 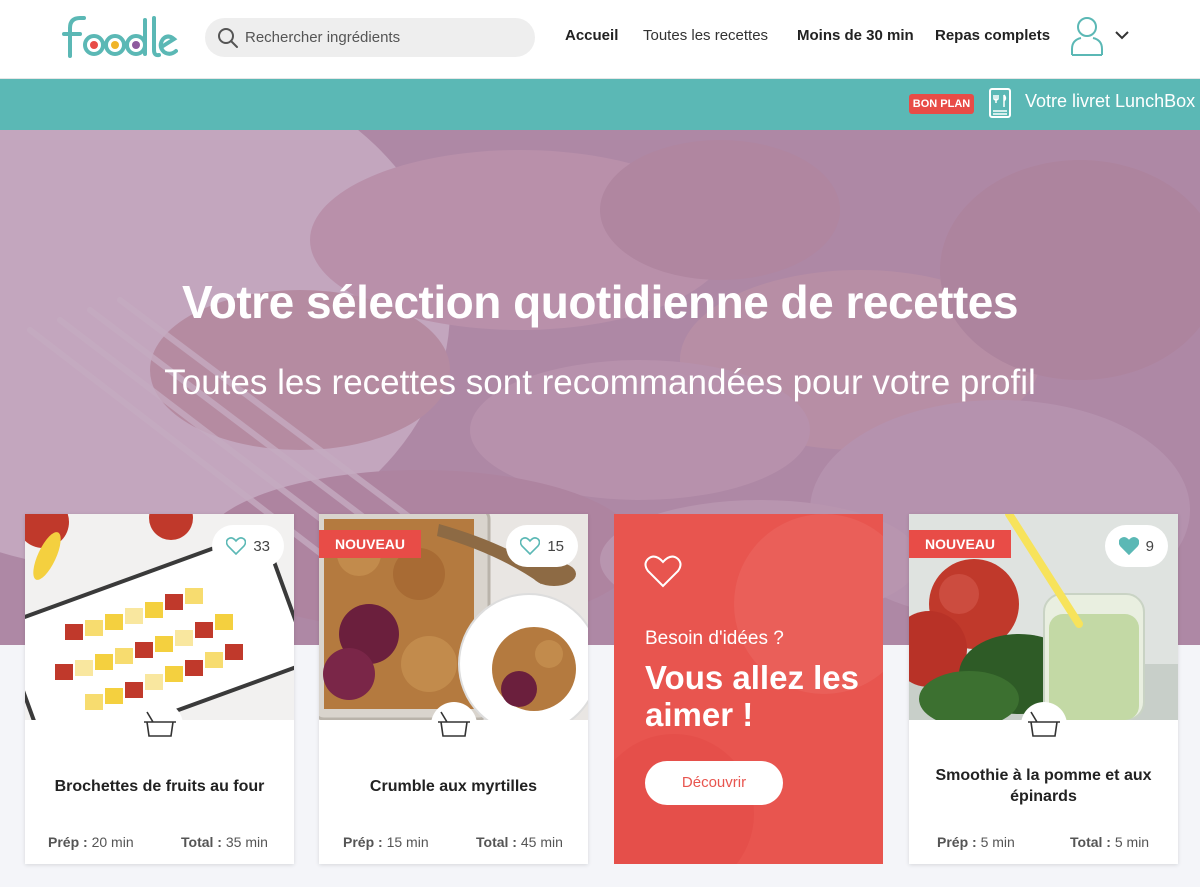 I want to click on prep-time: Prép : 20 min, so click(x=91, y=842).